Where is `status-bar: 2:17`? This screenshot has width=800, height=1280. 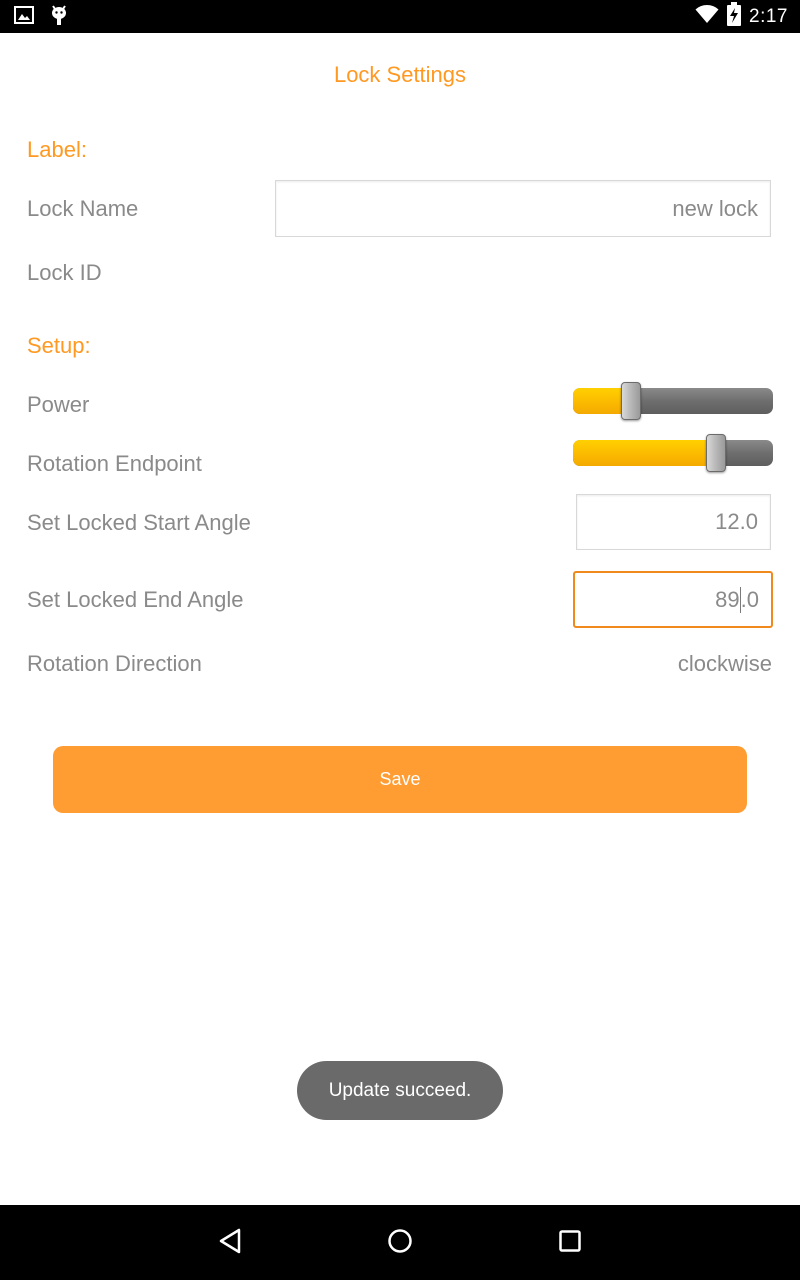
status-bar: 2:17 is located at coordinates (400, 16).